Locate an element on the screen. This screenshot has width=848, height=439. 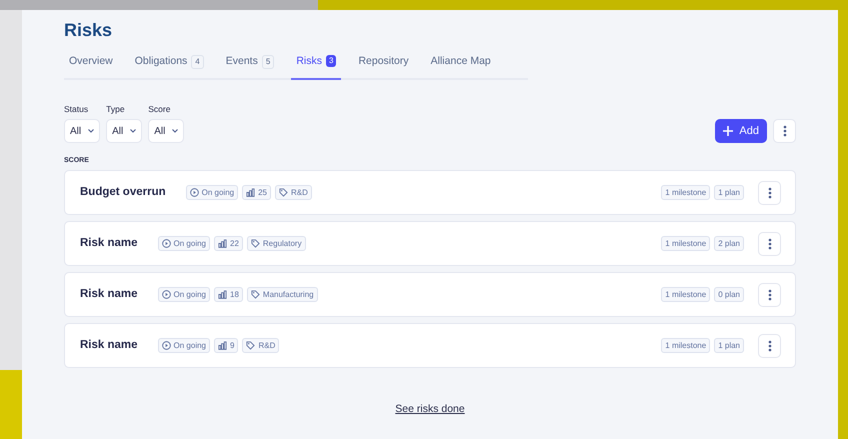
risk-name: Budget overrun is located at coordinates (123, 192).